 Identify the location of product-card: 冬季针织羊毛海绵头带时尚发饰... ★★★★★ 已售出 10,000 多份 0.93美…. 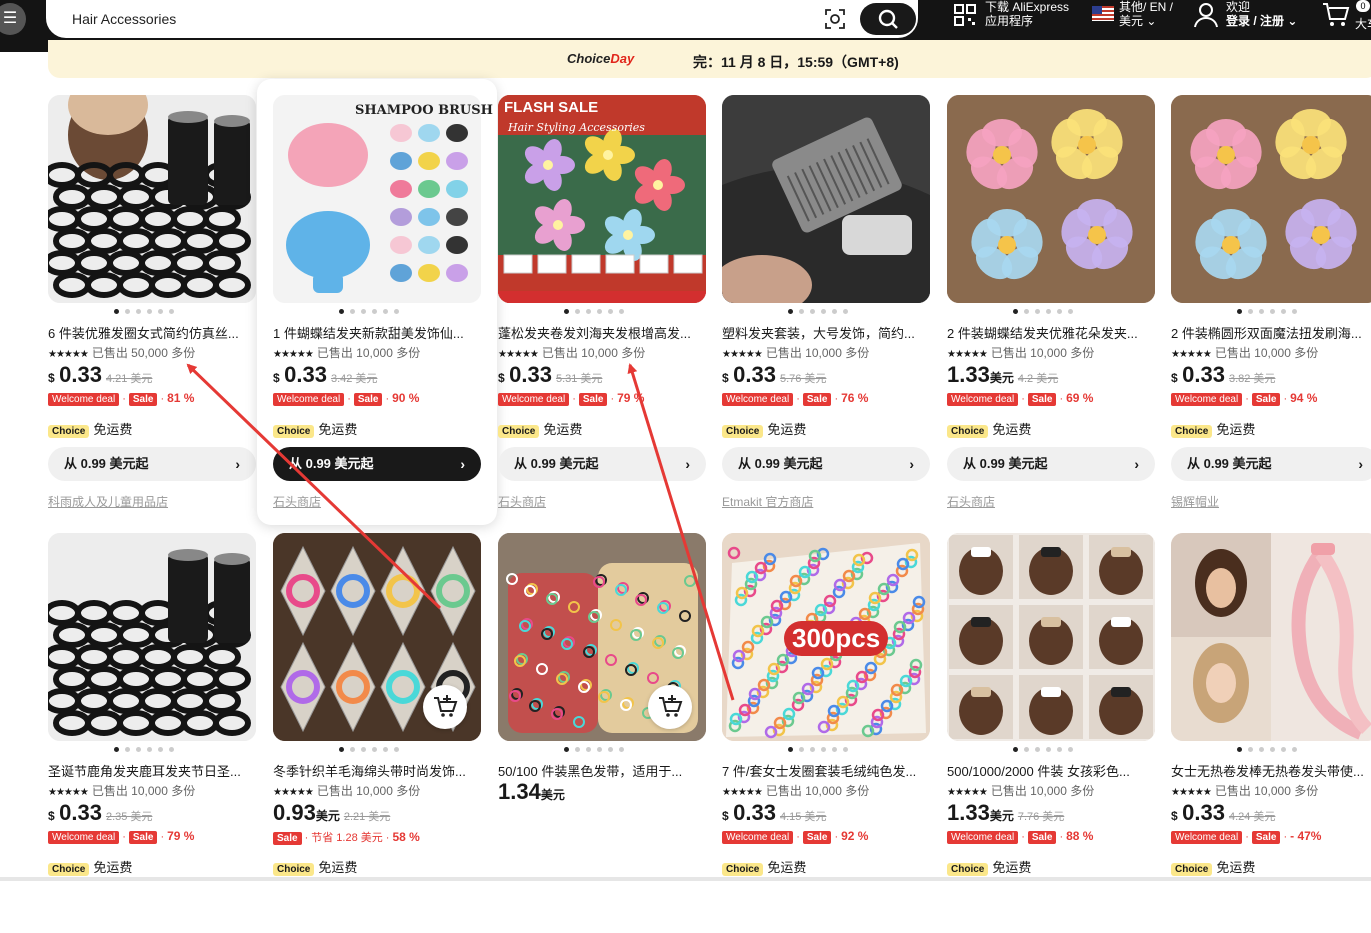
(379, 704).